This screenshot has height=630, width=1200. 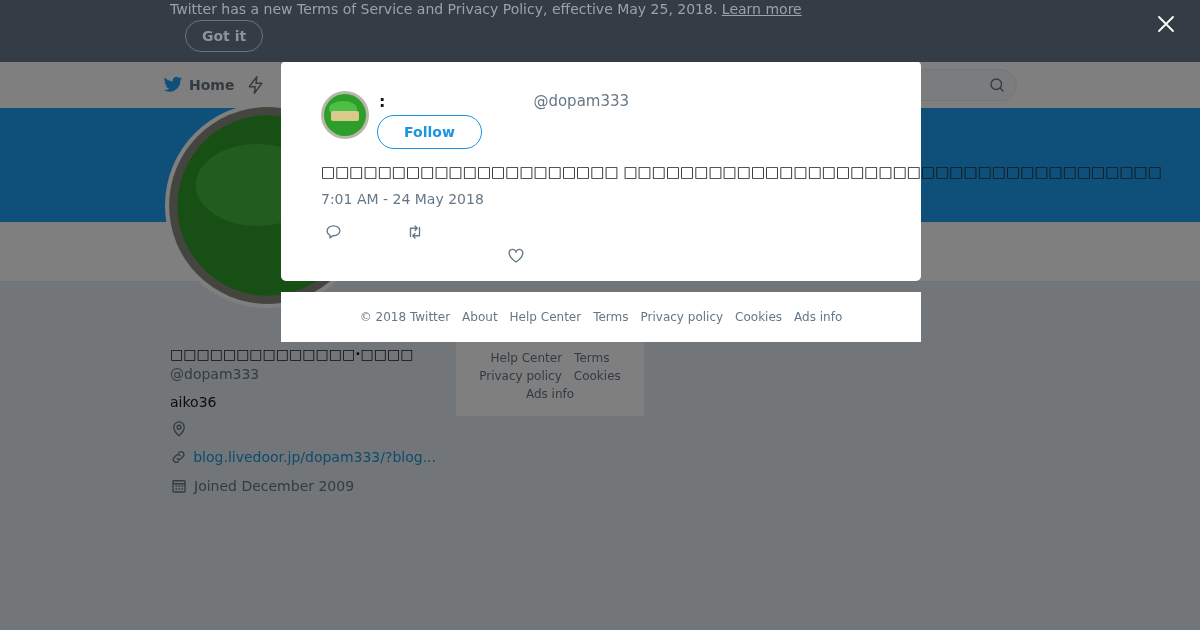 What do you see at coordinates (179, 429) in the screenshot?
I see `location-pin-icon` at bounding box center [179, 429].